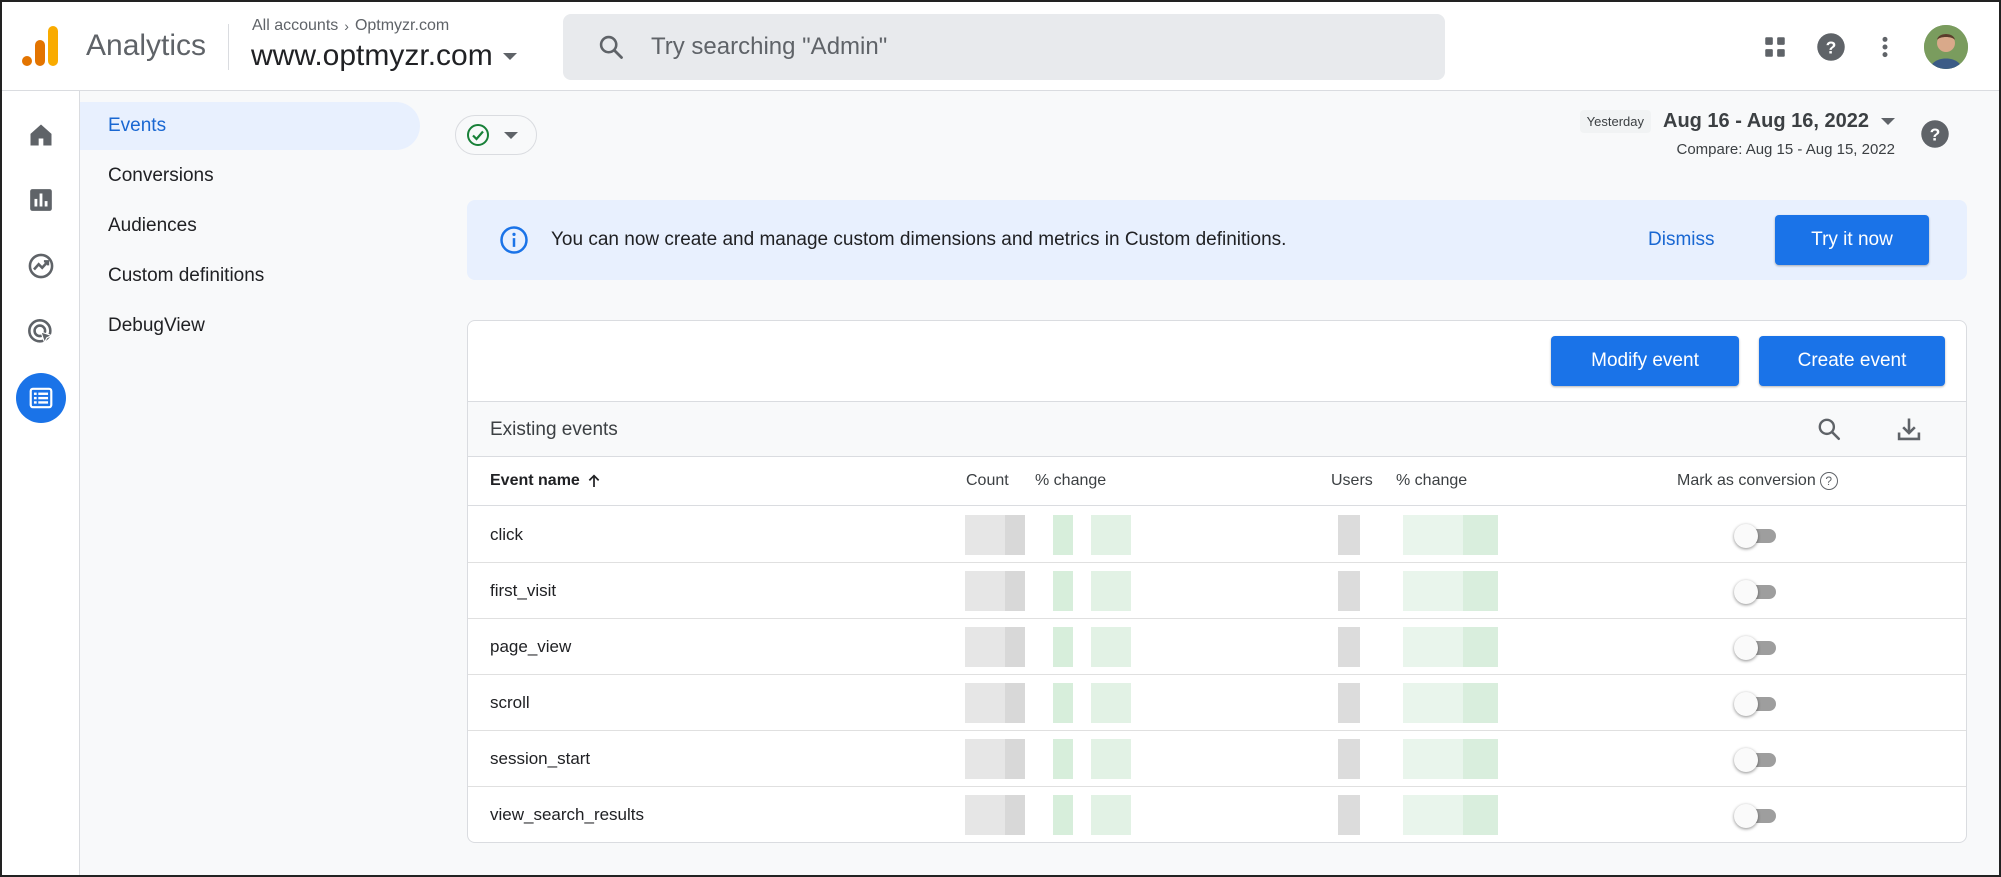  Describe the element at coordinates (250, 176) in the screenshot. I see `subnav-item-conversions: Conversions` at that location.